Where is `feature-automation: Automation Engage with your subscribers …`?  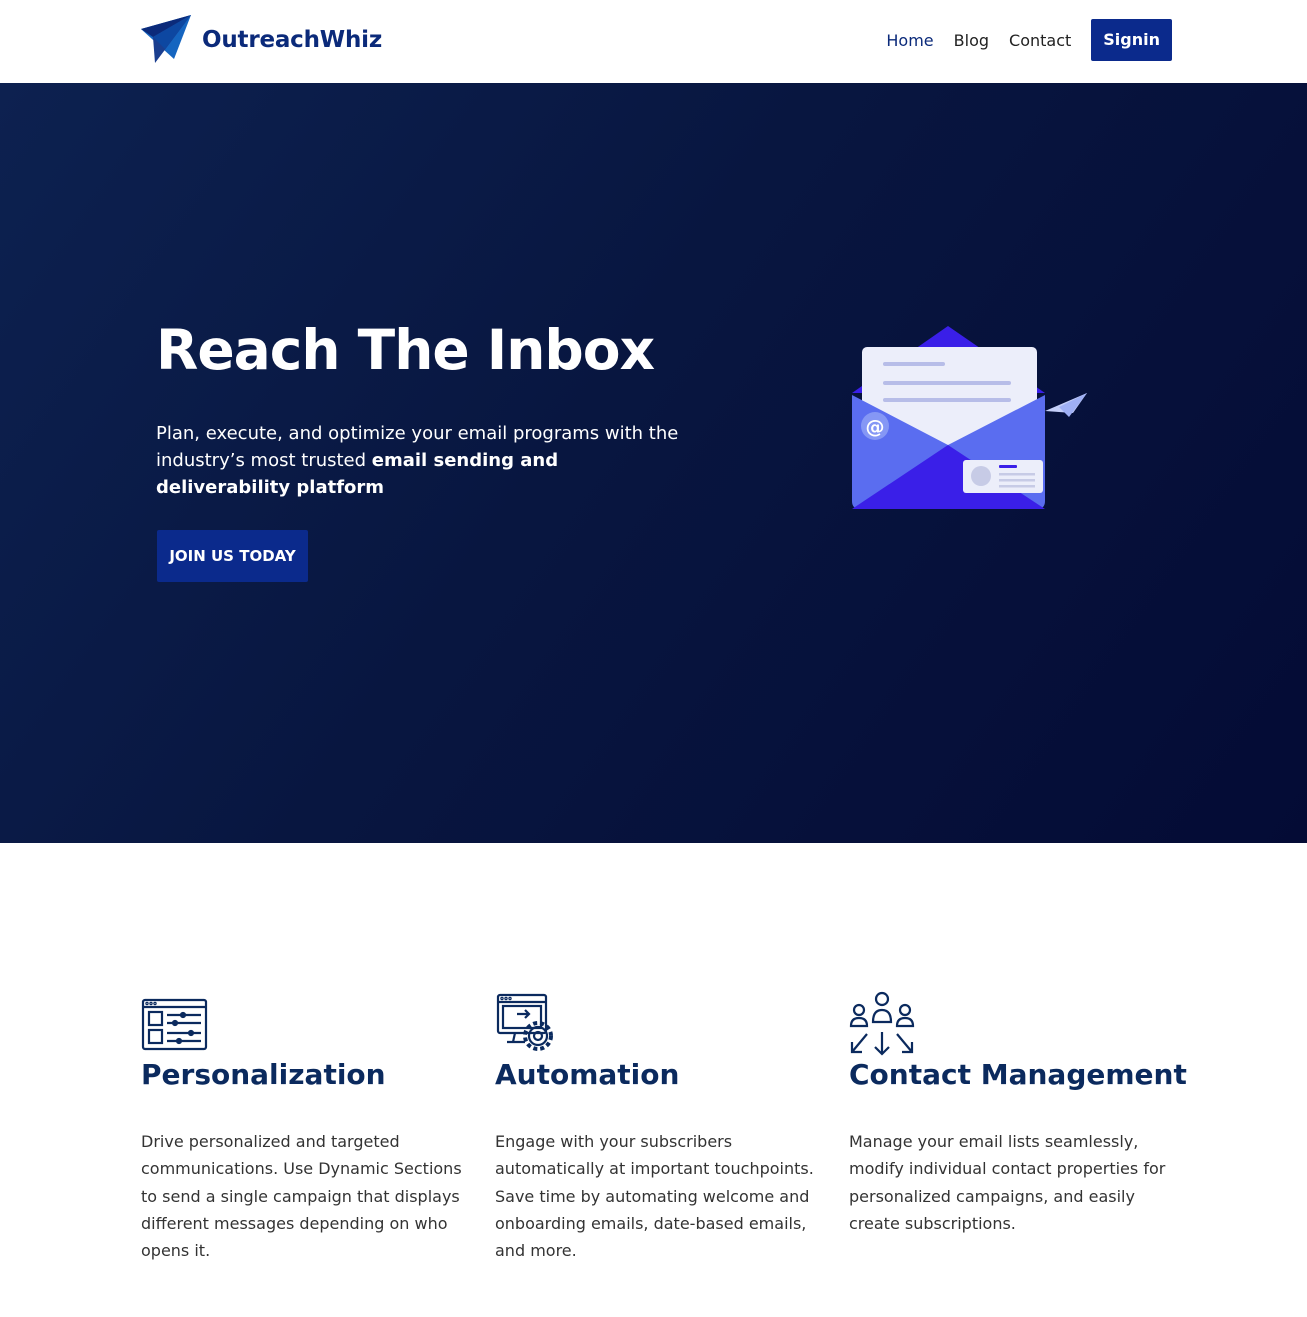 feature-automation: Automation Engage with your subscribers … is located at coordinates (660, 1125).